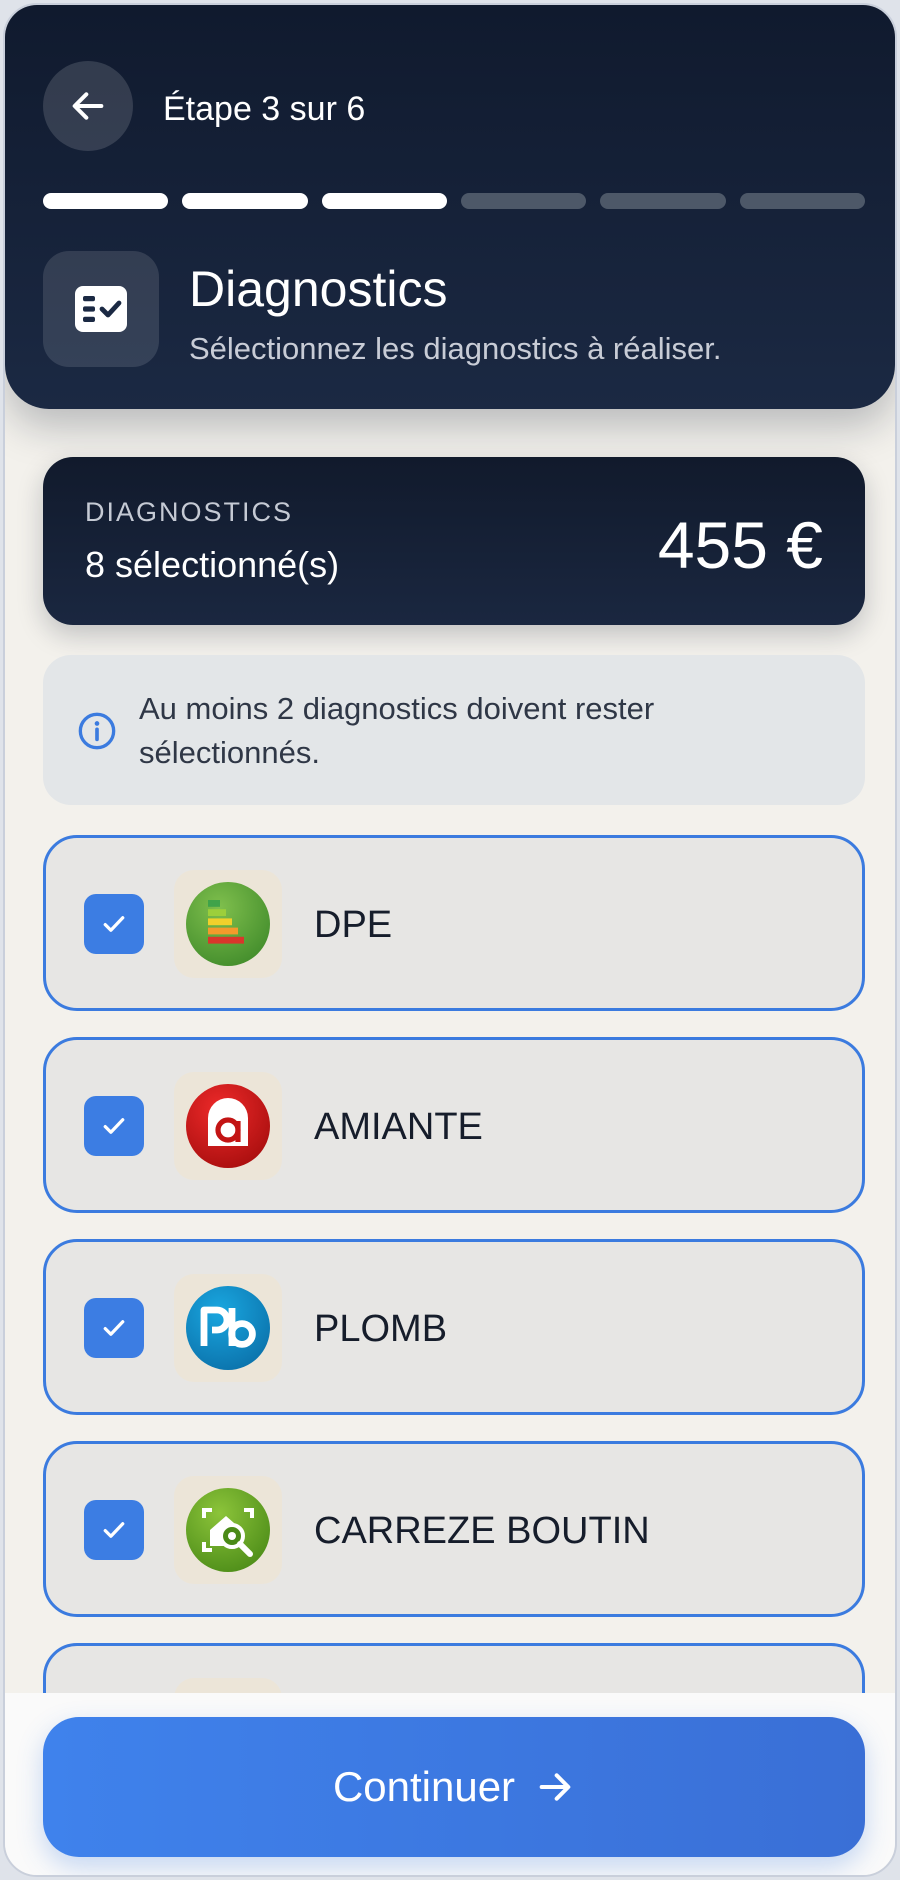  I want to click on diagnostic-item-dpe: DPE, so click(454, 923).